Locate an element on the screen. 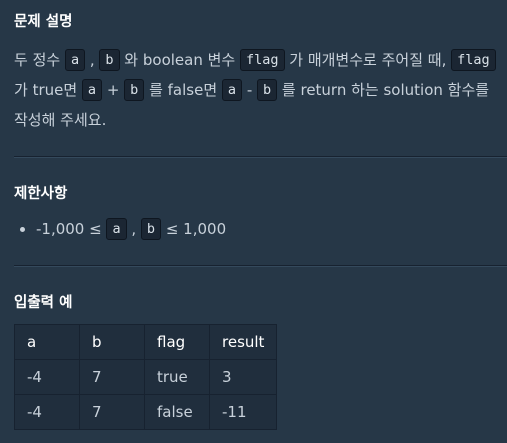  table-row: -4 7 true 3 is located at coordinates (146, 377).